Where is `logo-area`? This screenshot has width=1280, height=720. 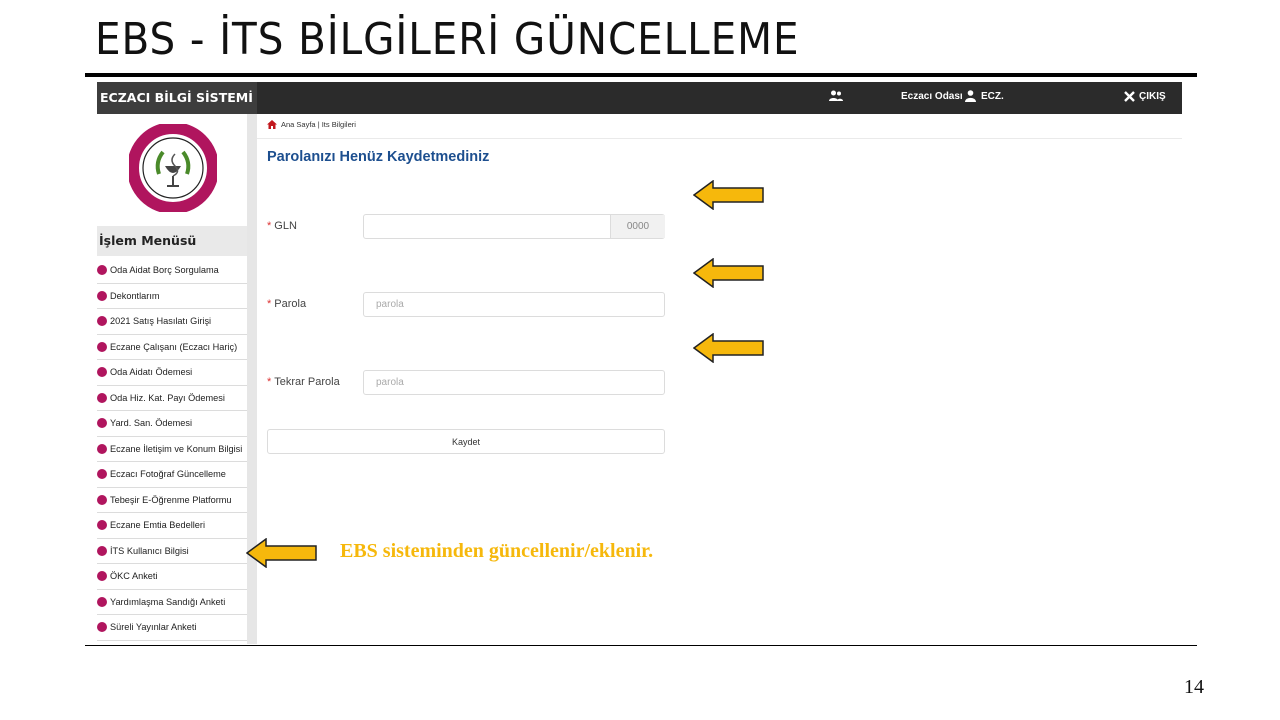
logo-area is located at coordinates (173, 170).